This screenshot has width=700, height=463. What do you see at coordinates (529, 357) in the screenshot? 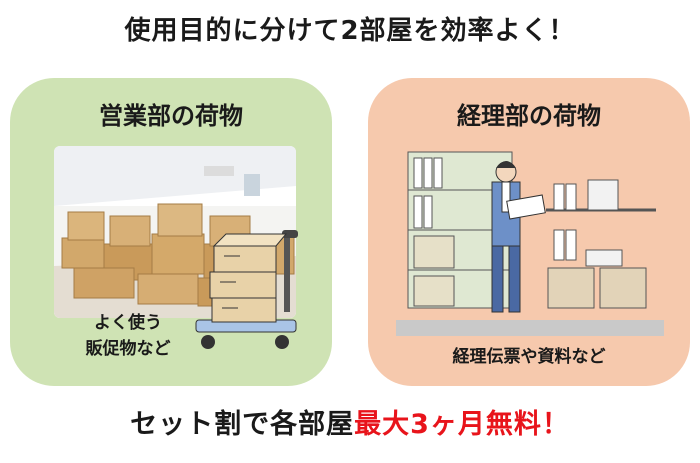
I see `accounting-caption: 経理伝票や資料など` at bounding box center [529, 357].